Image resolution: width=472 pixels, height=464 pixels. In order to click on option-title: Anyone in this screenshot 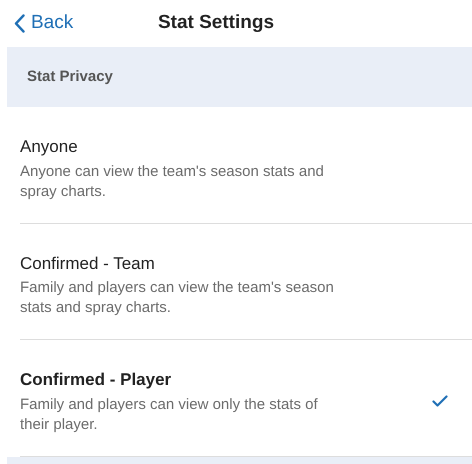, I will do `click(49, 147)`.